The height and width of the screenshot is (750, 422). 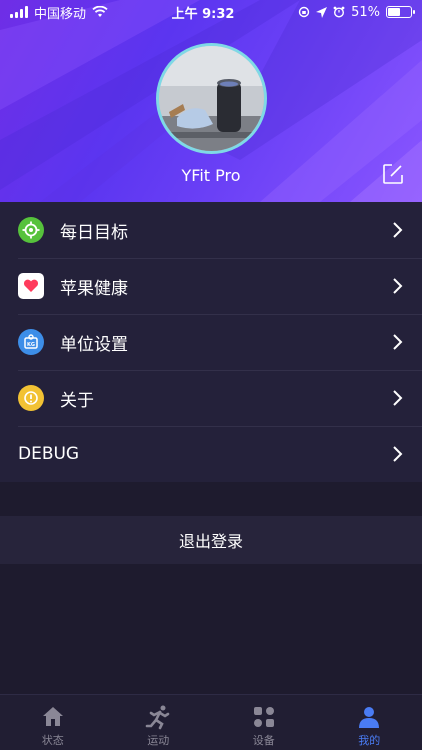 I want to click on heart-icon, so click(x=31, y=286).